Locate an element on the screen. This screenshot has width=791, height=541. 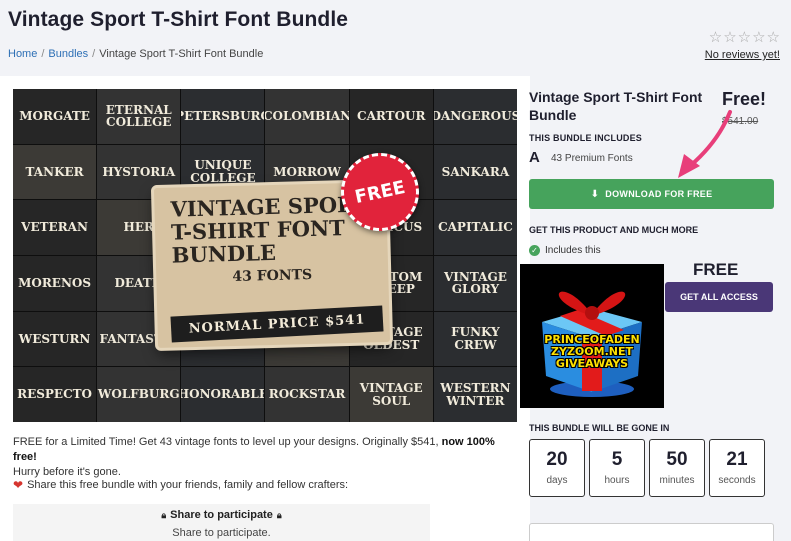
countdown-minutes: 50 minutes is located at coordinates (677, 468).